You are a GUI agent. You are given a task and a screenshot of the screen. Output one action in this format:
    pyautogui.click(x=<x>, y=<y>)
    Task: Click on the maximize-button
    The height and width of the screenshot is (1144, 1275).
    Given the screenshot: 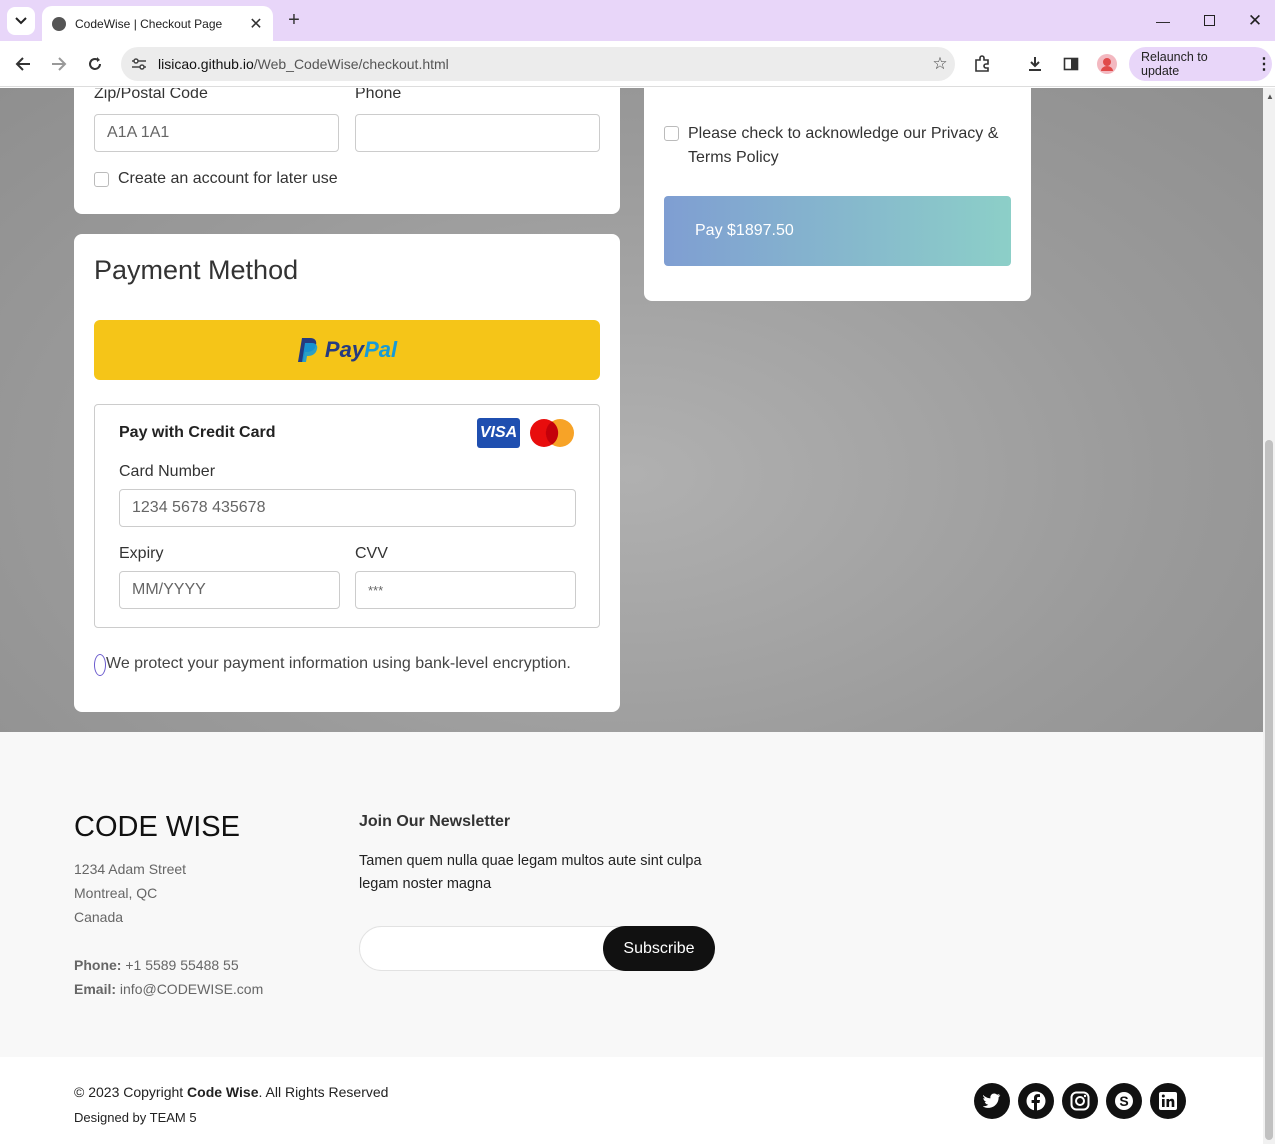 What is the action you would take?
    pyautogui.click(x=1209, y=20)
    